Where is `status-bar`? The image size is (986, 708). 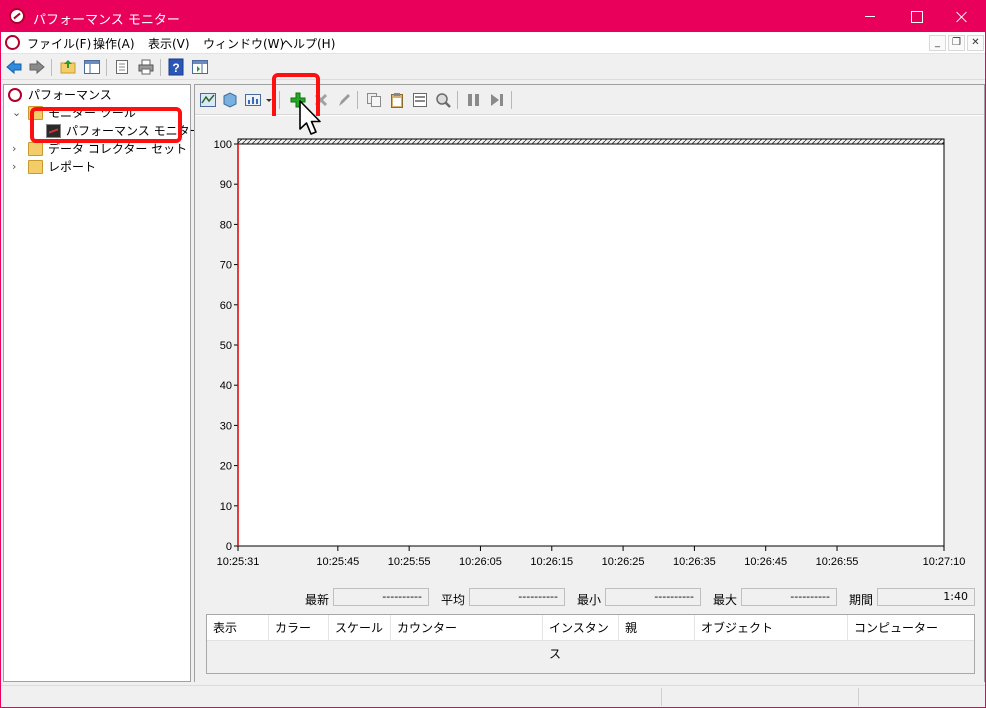
status-bar is located at coordinates (493, 696).